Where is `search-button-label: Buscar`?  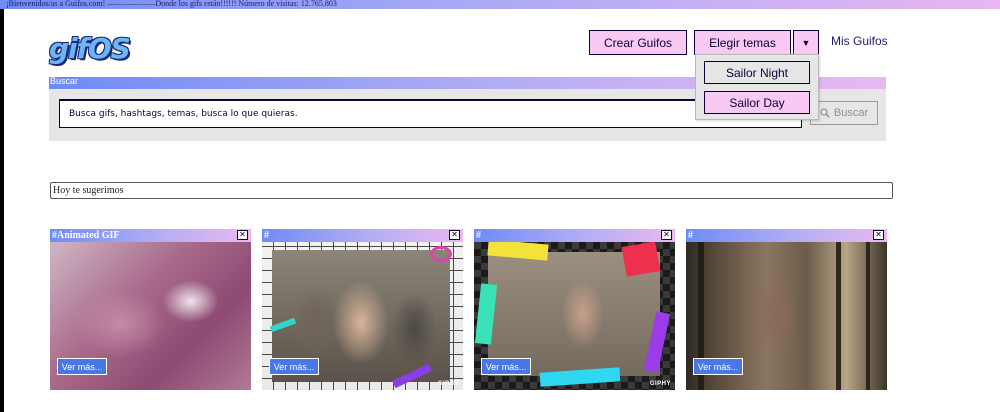
search-button-label: Buscar is located at coordinates (851, 113).